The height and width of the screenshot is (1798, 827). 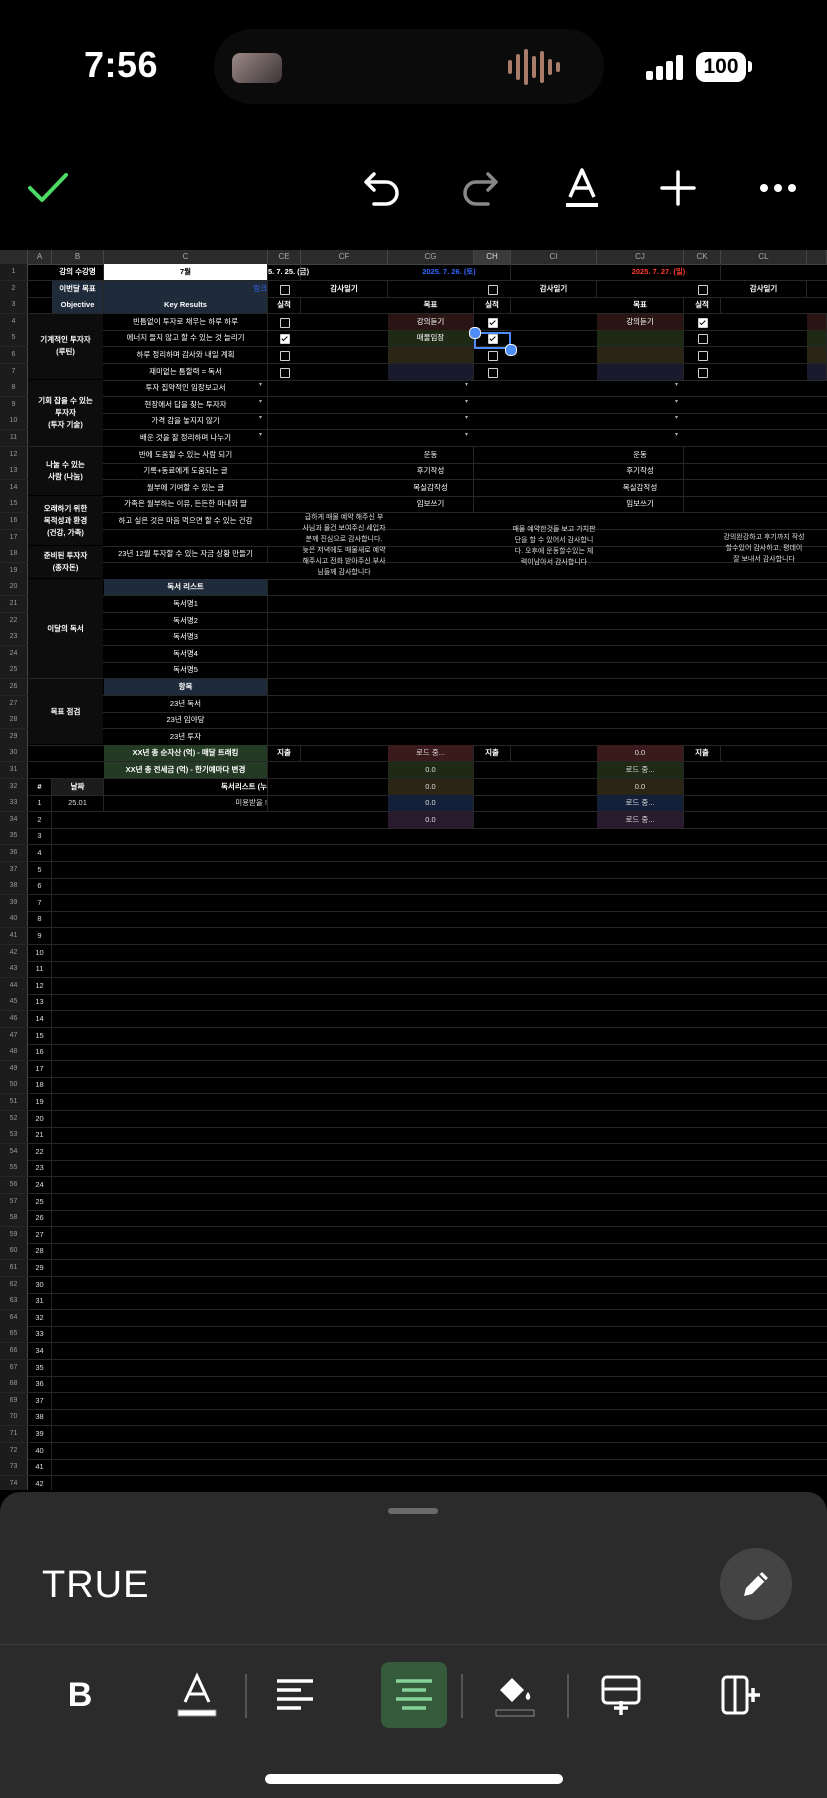 I want to click on index-cell: 20, so click(x=40, y=1118).